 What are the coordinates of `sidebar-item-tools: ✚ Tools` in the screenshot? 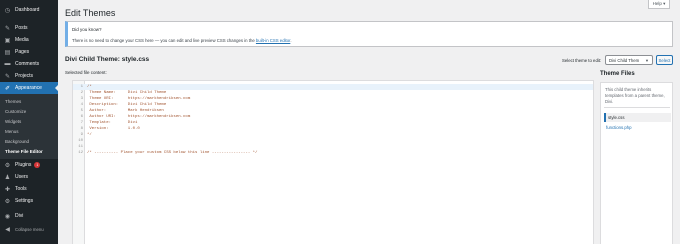 It's located at (29, 189).